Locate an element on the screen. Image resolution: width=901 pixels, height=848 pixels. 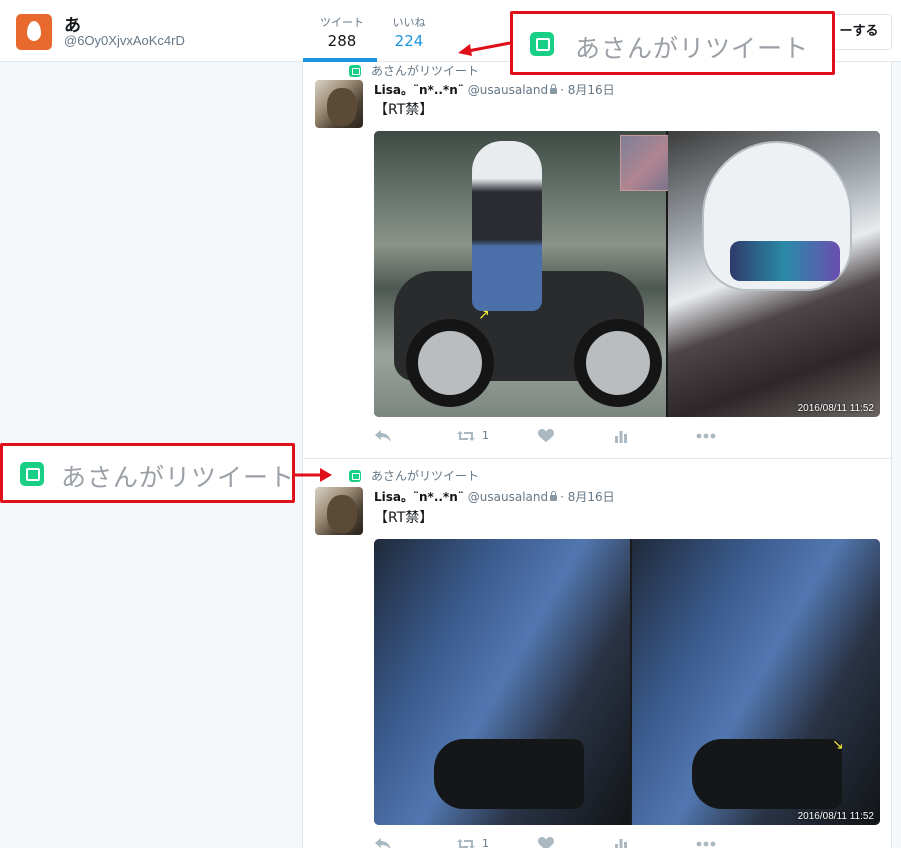
yellow-arrow-icon: ↗ is located at coordinates (484, 315).